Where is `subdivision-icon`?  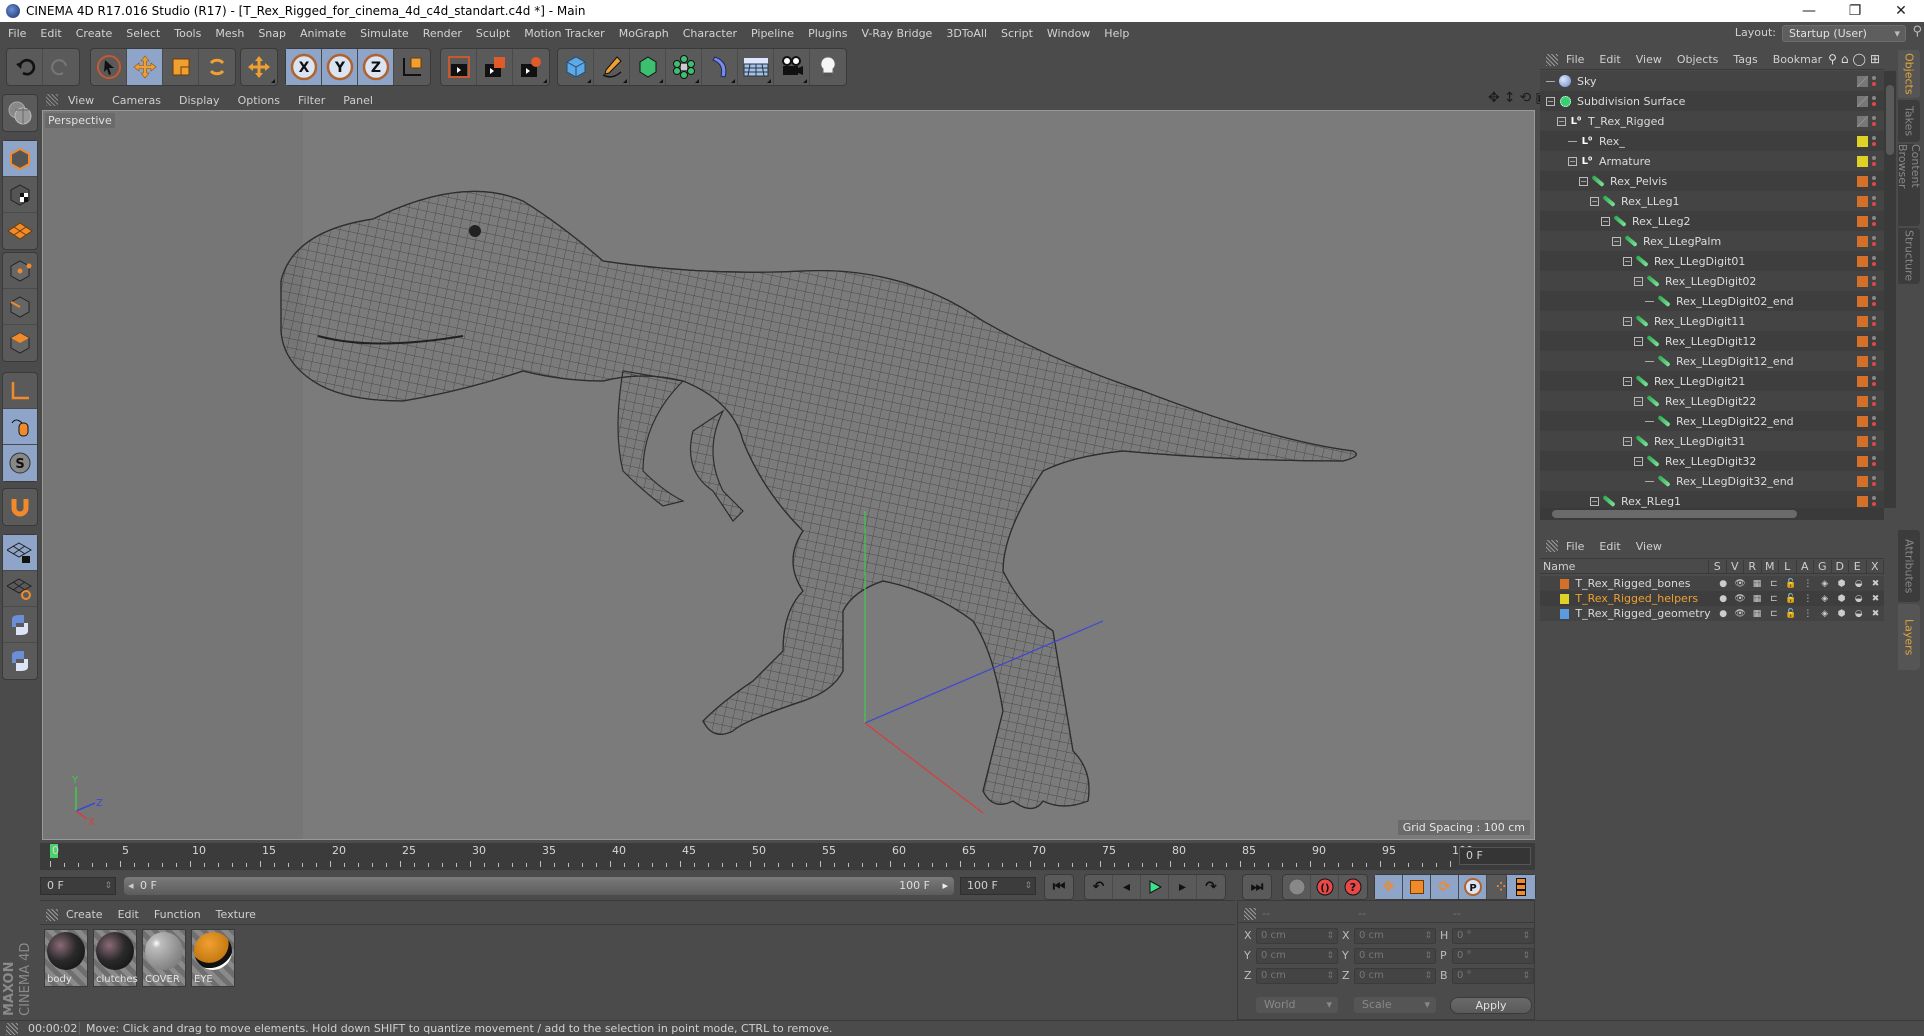 subdivision-icon is located at coordinates (648, 67).